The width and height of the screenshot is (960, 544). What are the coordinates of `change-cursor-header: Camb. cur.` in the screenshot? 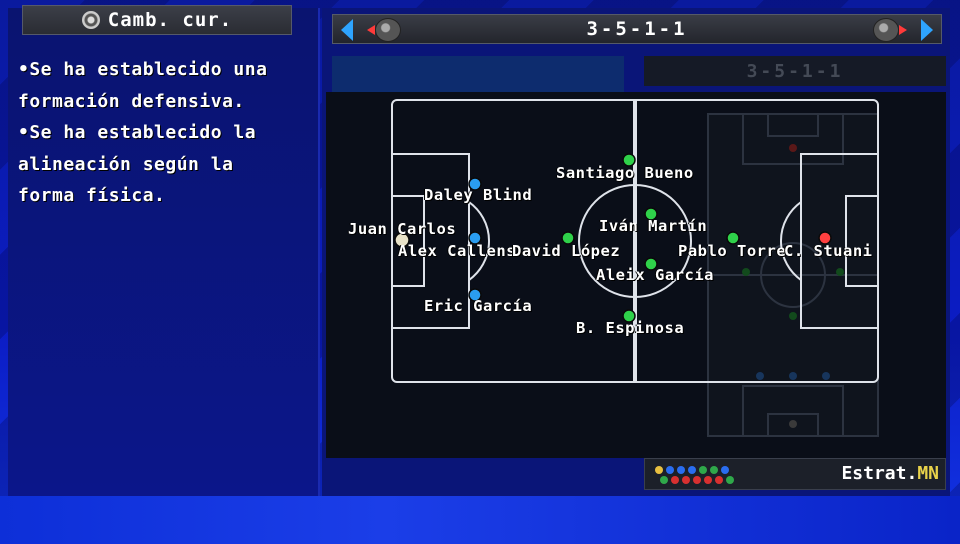 It's located at (157, 20).